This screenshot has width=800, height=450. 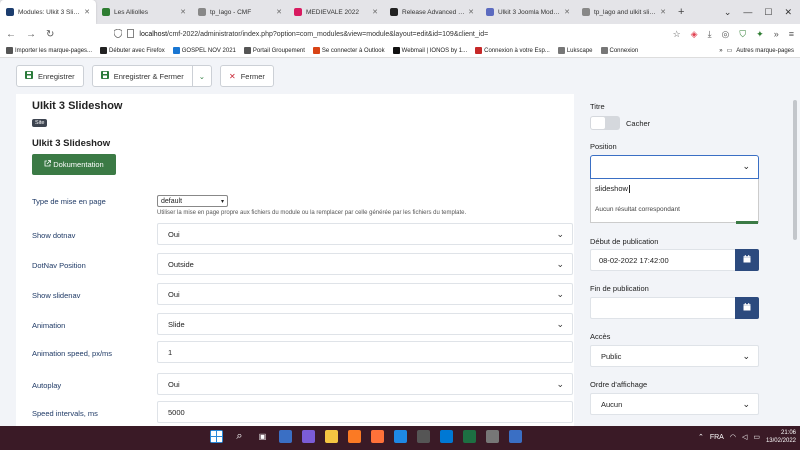 I want to click on minimize-icon: —, so click(x=747, y=12).